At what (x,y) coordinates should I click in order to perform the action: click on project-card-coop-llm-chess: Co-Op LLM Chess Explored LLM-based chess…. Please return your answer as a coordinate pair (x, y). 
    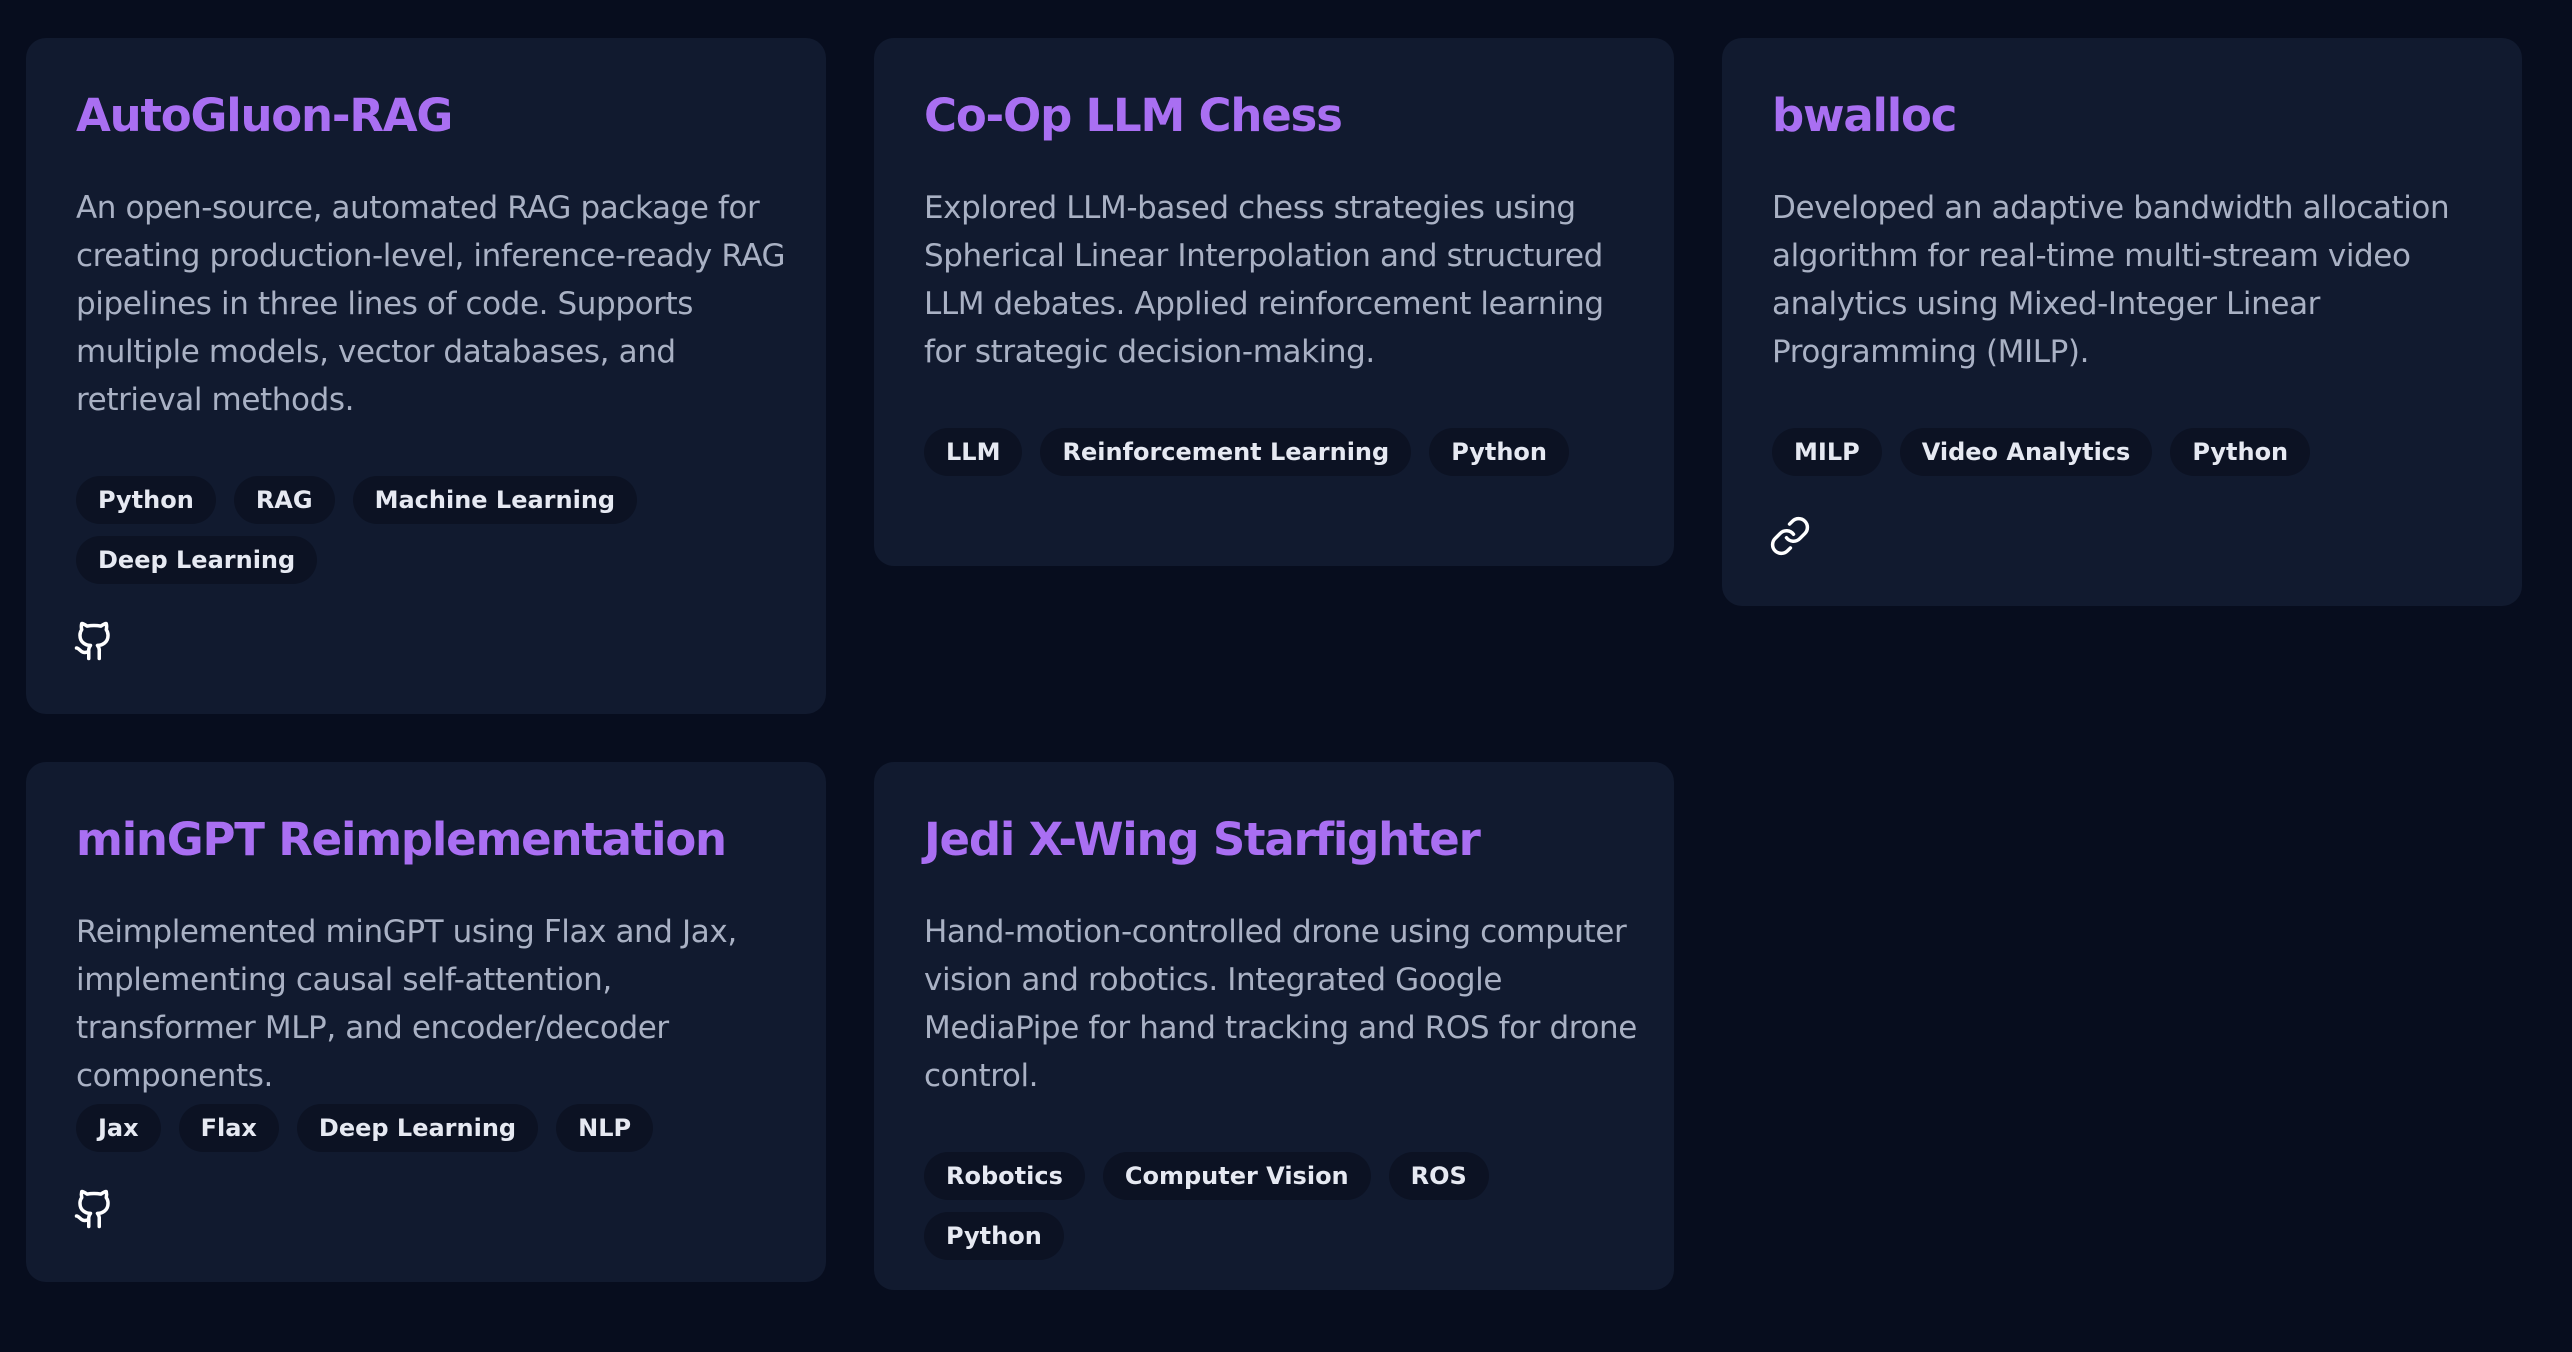
    Looking at the image, I should click on (1274, 302).